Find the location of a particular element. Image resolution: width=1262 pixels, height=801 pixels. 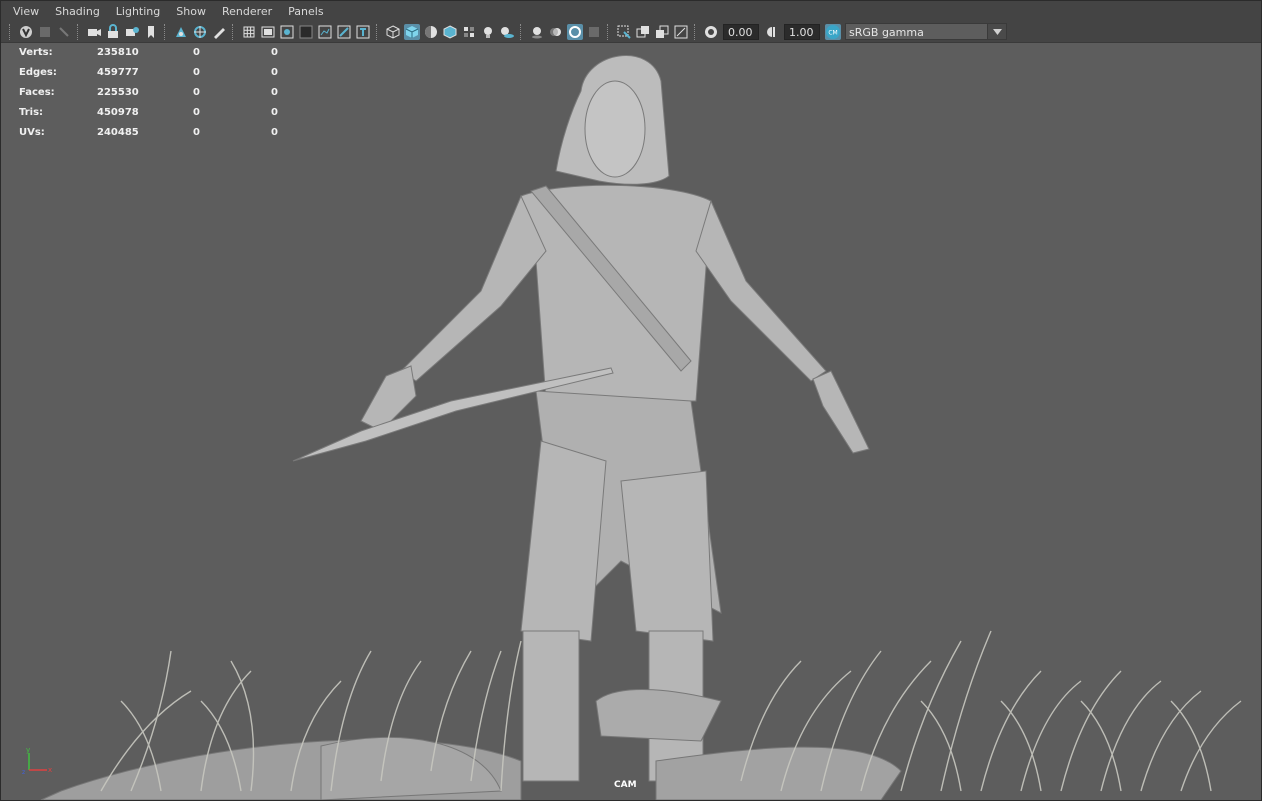

grease-pencil-icon is located at coordinates (219, 32).